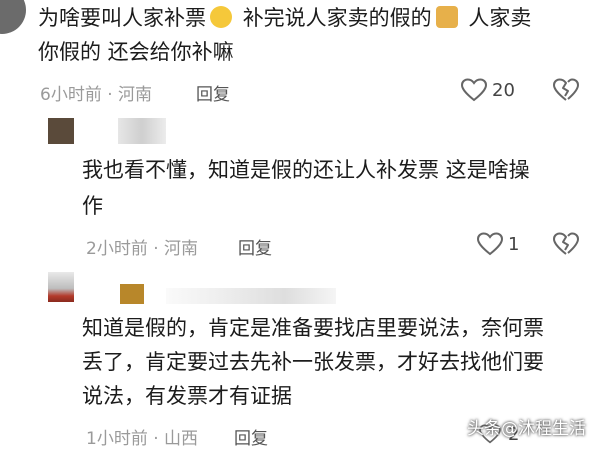  What do you see at coordinates (313, 362) in the screenshot?
I see `comment-text-line: 丢了，肯定要过去先补一张发票，才好去找他们要` at bounding box center [313, 362].